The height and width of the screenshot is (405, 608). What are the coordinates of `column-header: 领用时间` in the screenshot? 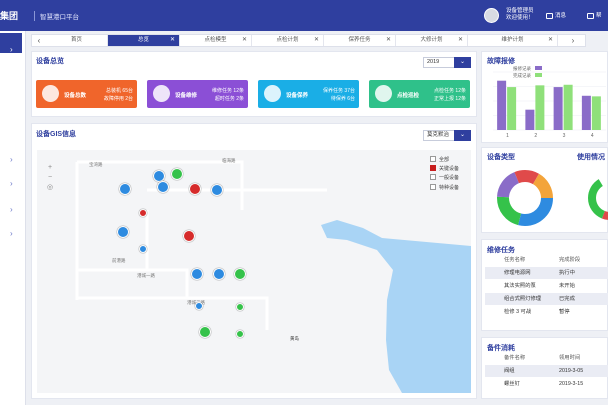 It's located at (570, 358).